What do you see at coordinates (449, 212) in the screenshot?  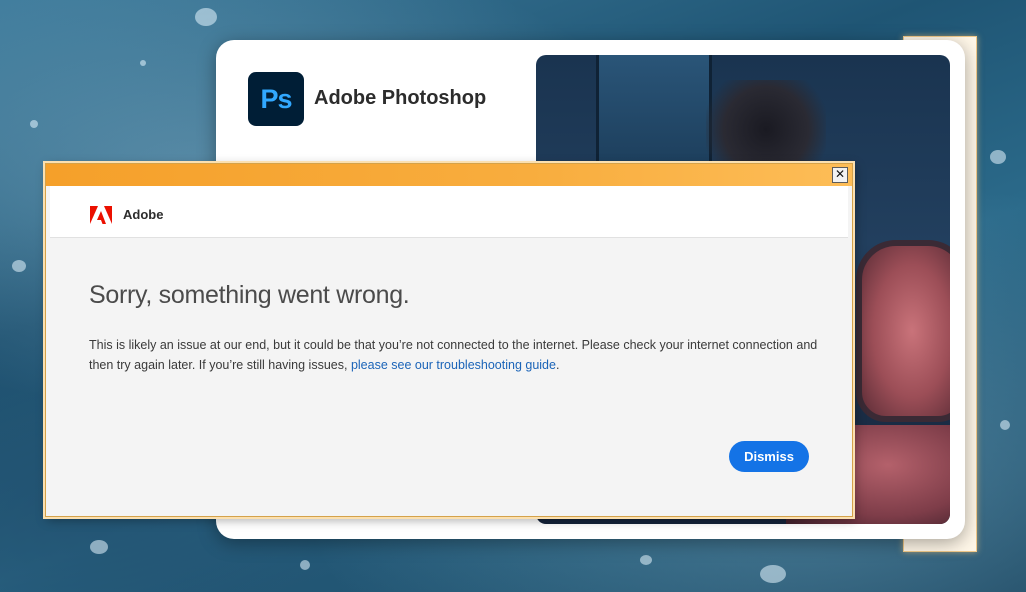 I see `dialog-header: Adobe` at bounding box center [449, 212].